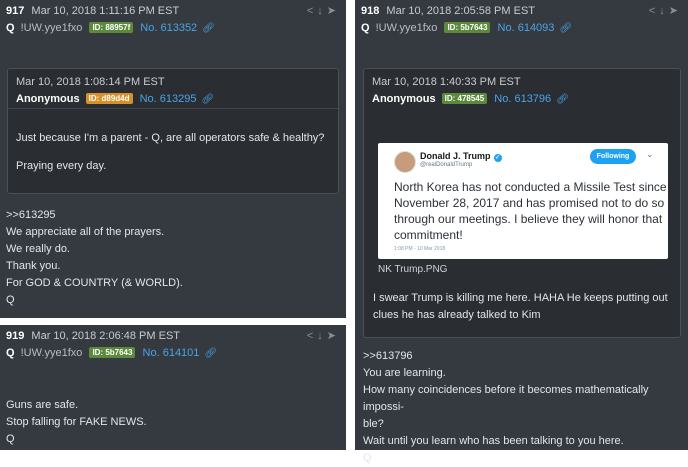 This screenshot has height=467, width=688. Describe the element at coordinates (76, 422) in the screenshot. I see `post-text-line: Stop falling for FAKE NEWS.` at that location.